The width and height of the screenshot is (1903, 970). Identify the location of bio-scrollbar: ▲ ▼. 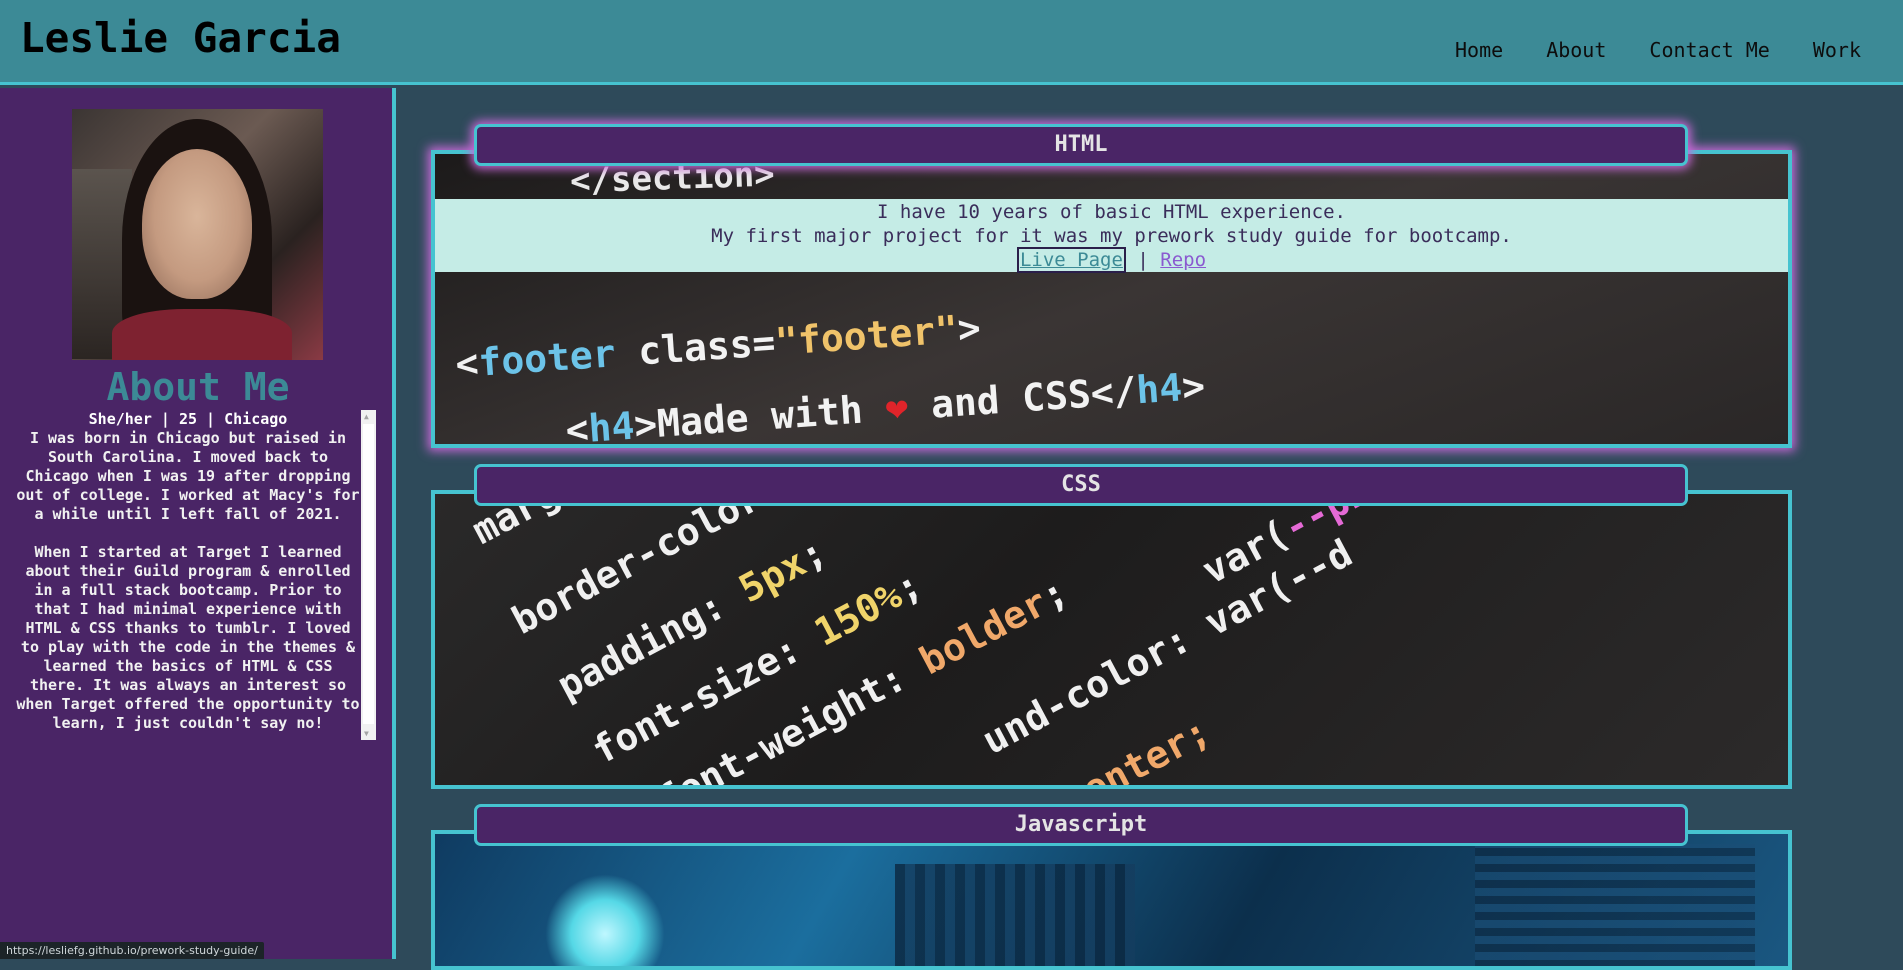
(368, 575).